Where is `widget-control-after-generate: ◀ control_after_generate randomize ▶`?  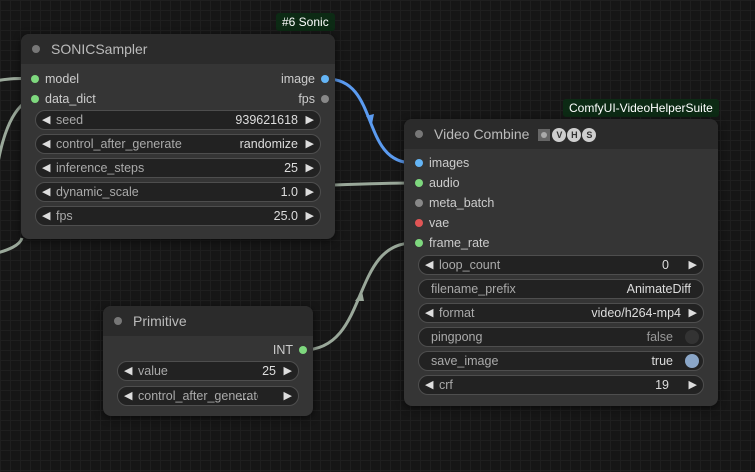 widget-control-after-generate: ◀ control_after_generate randomize ▶ is located at coordinates (178, 144).